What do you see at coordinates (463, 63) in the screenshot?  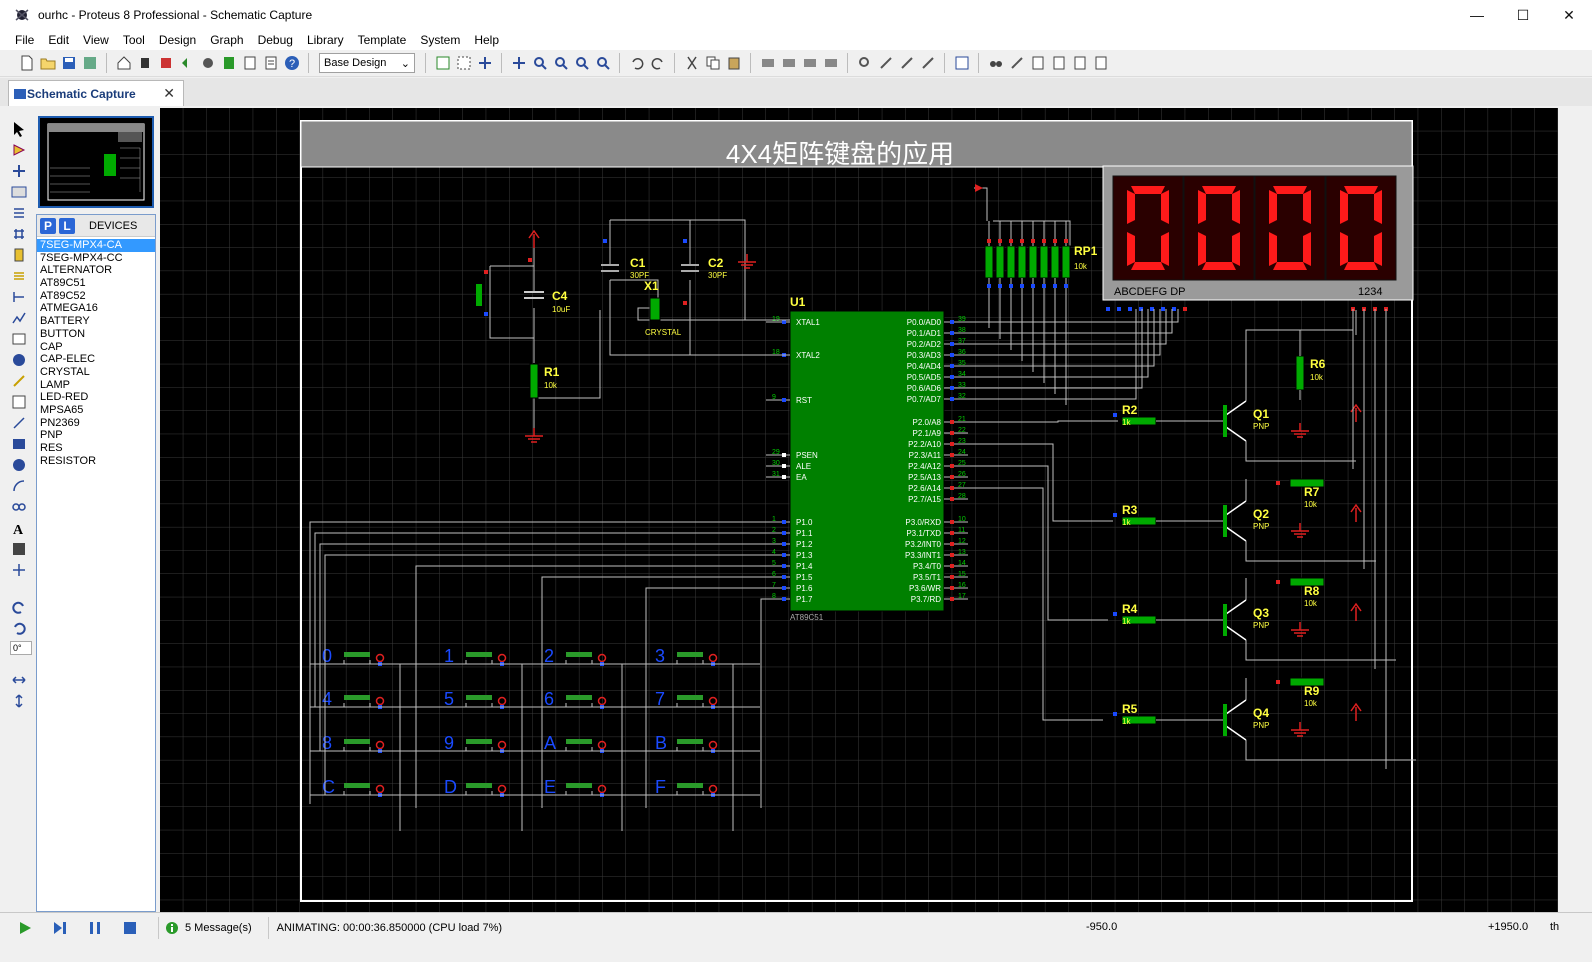 I see `grid-toggle-icon` at bounding box center [463, 63].